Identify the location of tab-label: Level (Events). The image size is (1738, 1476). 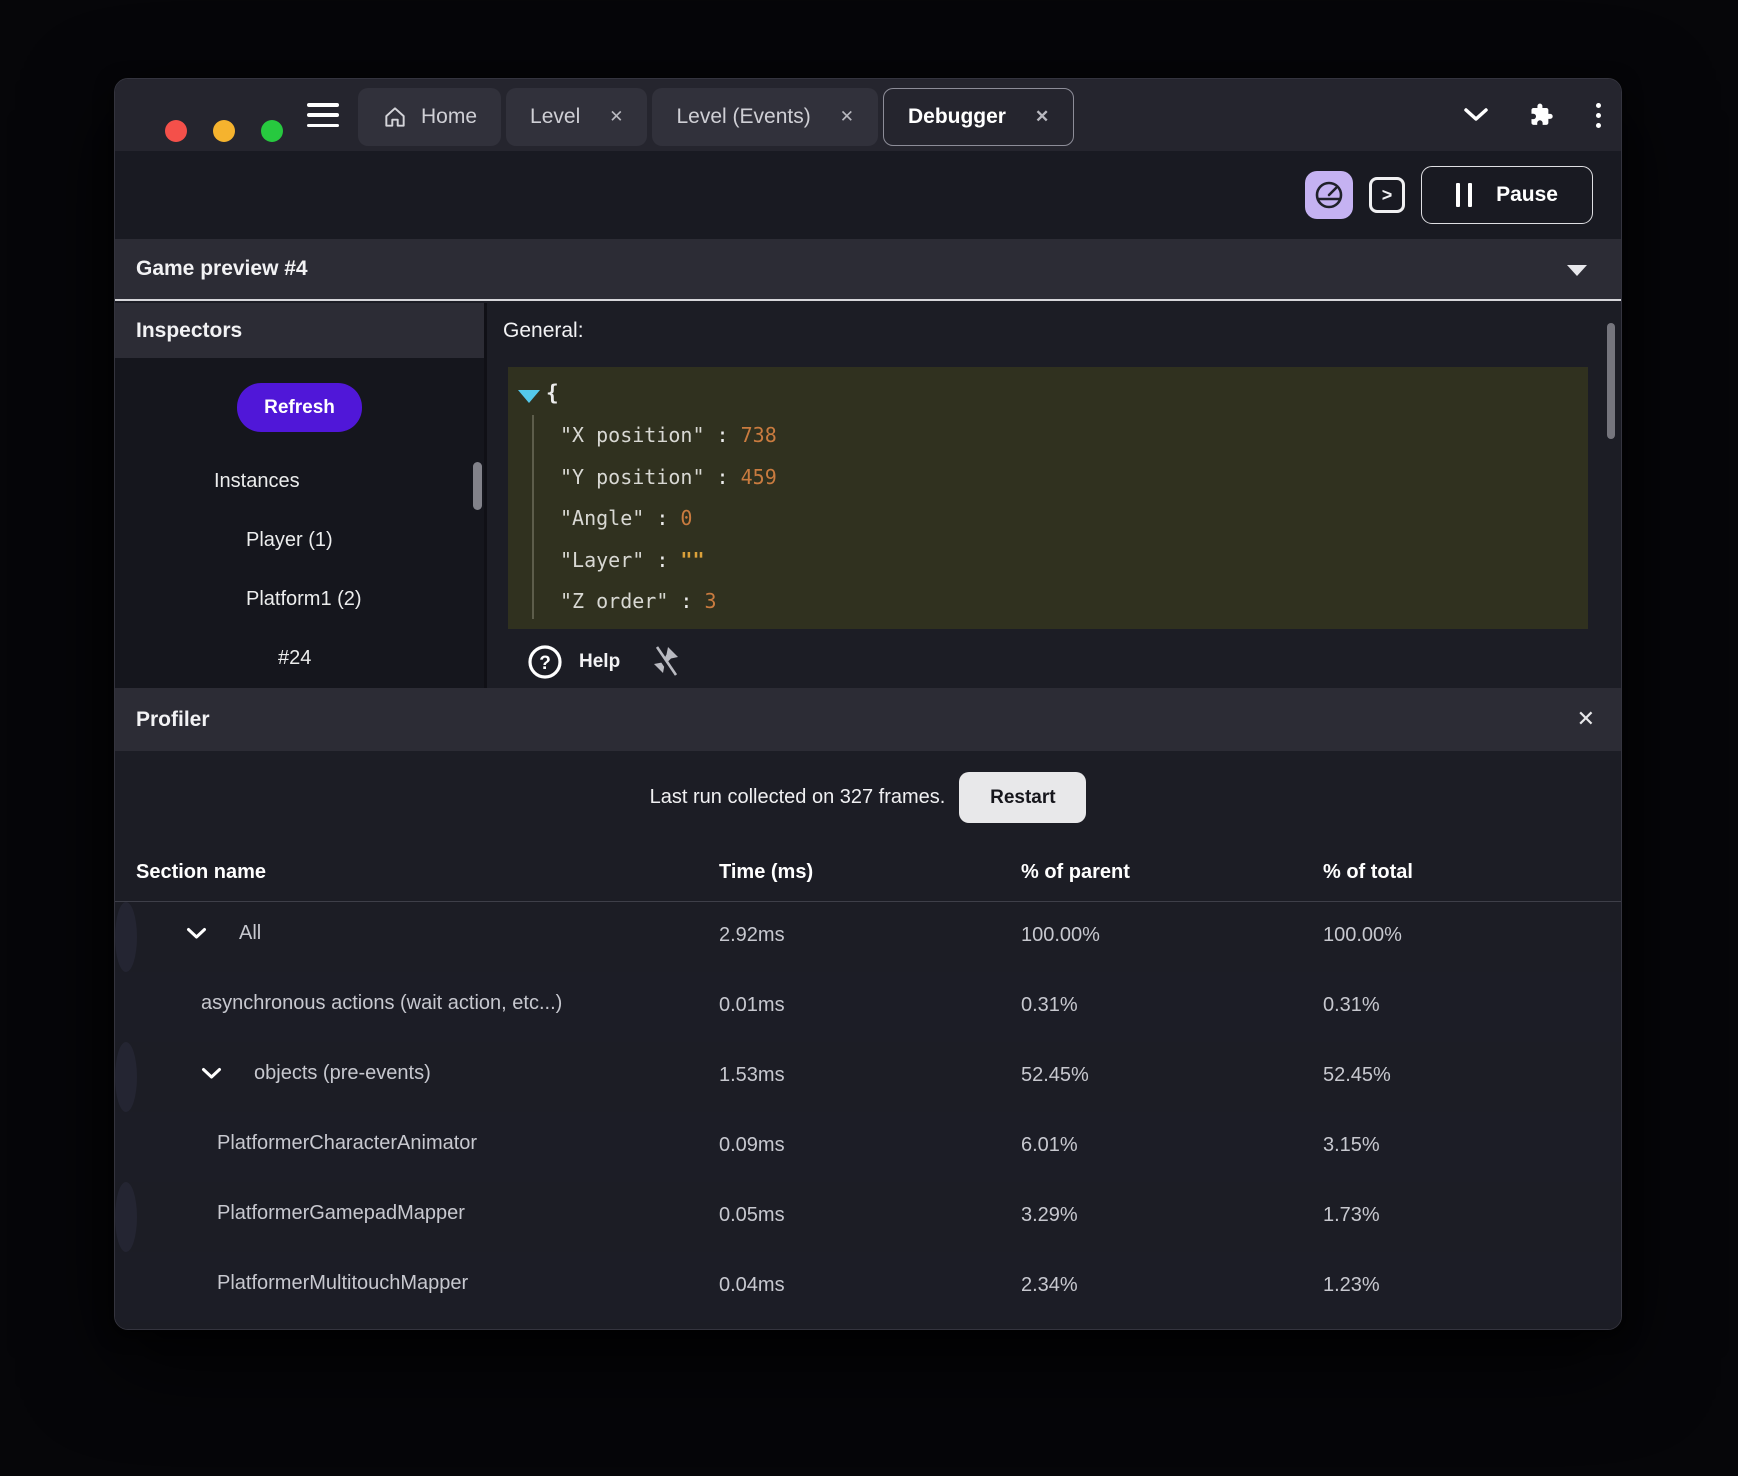
(743, 116).